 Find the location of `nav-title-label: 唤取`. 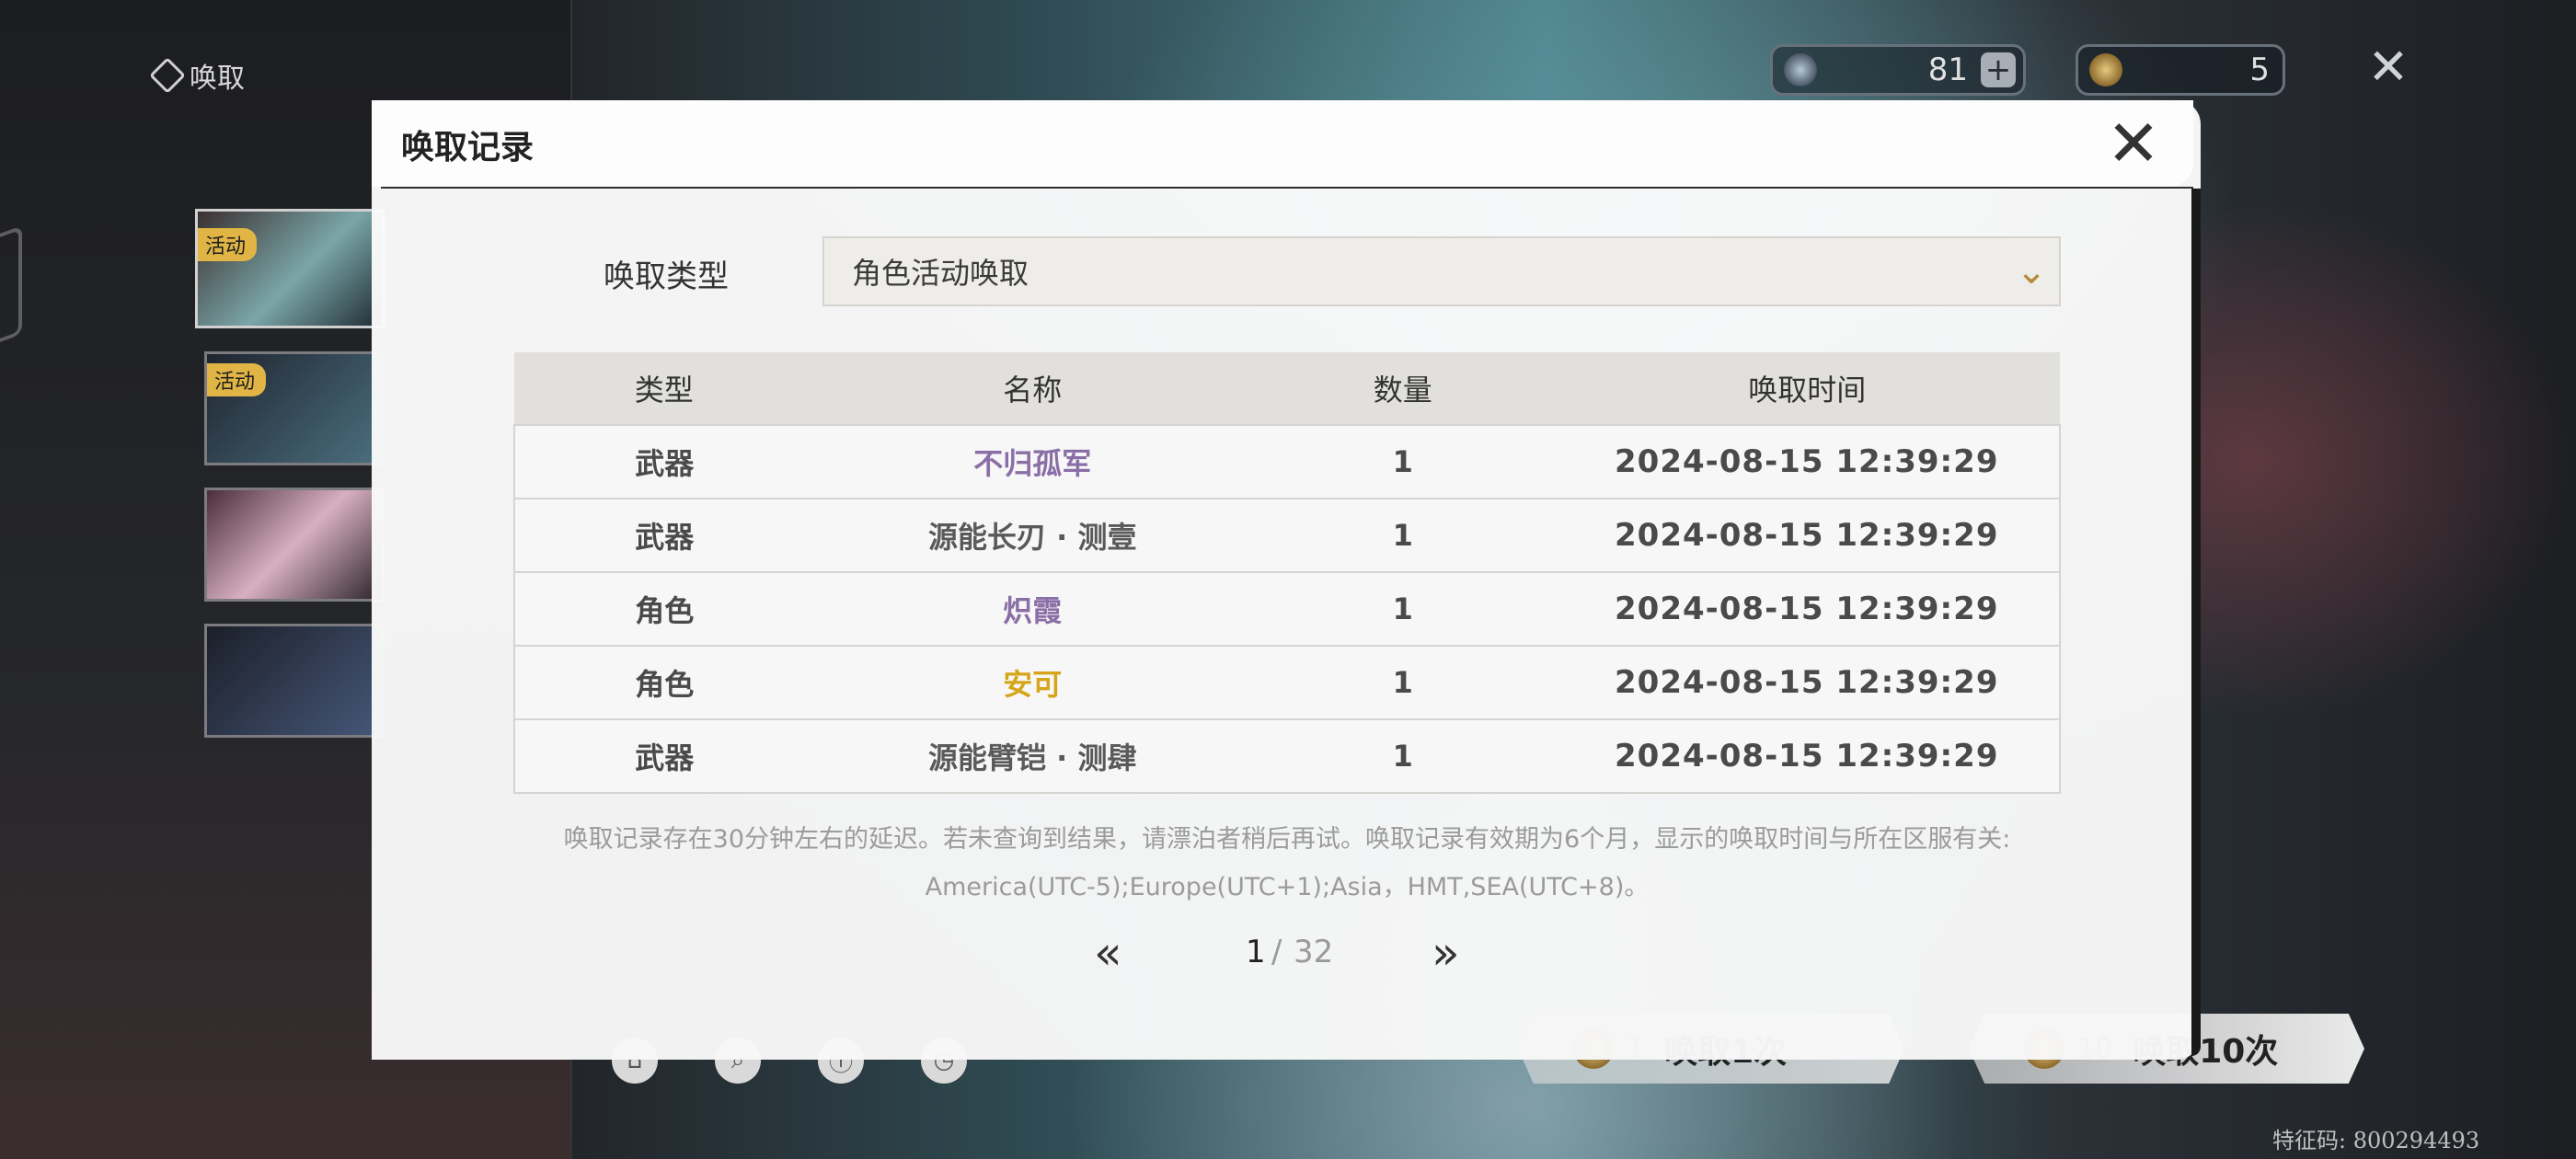

nav-title-label: 唤取 is located at coordinates (217, 79).